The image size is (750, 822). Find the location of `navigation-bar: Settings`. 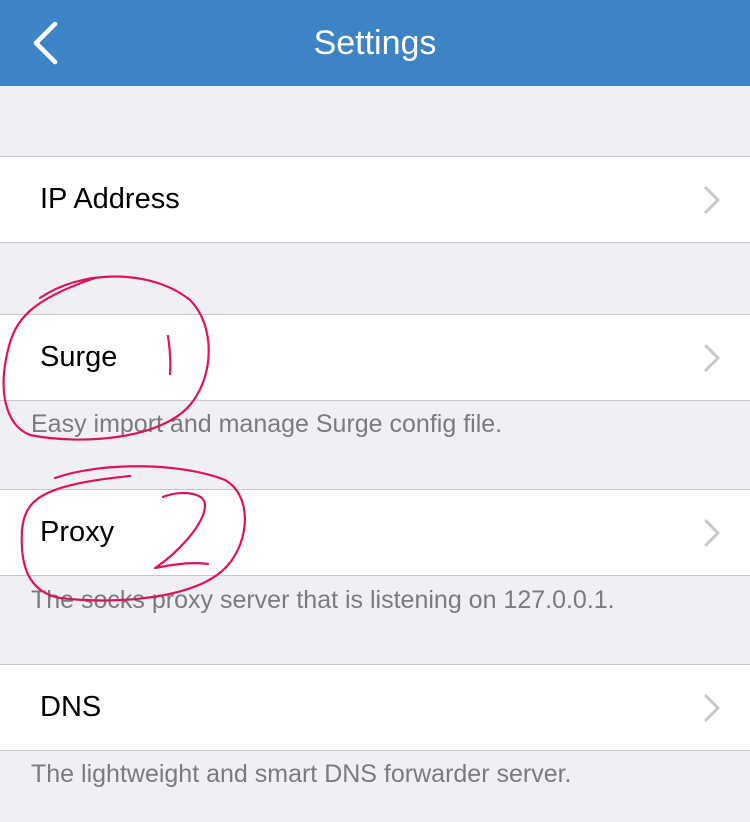

navigation-bar: Settings is located at coordinates (375, 43).